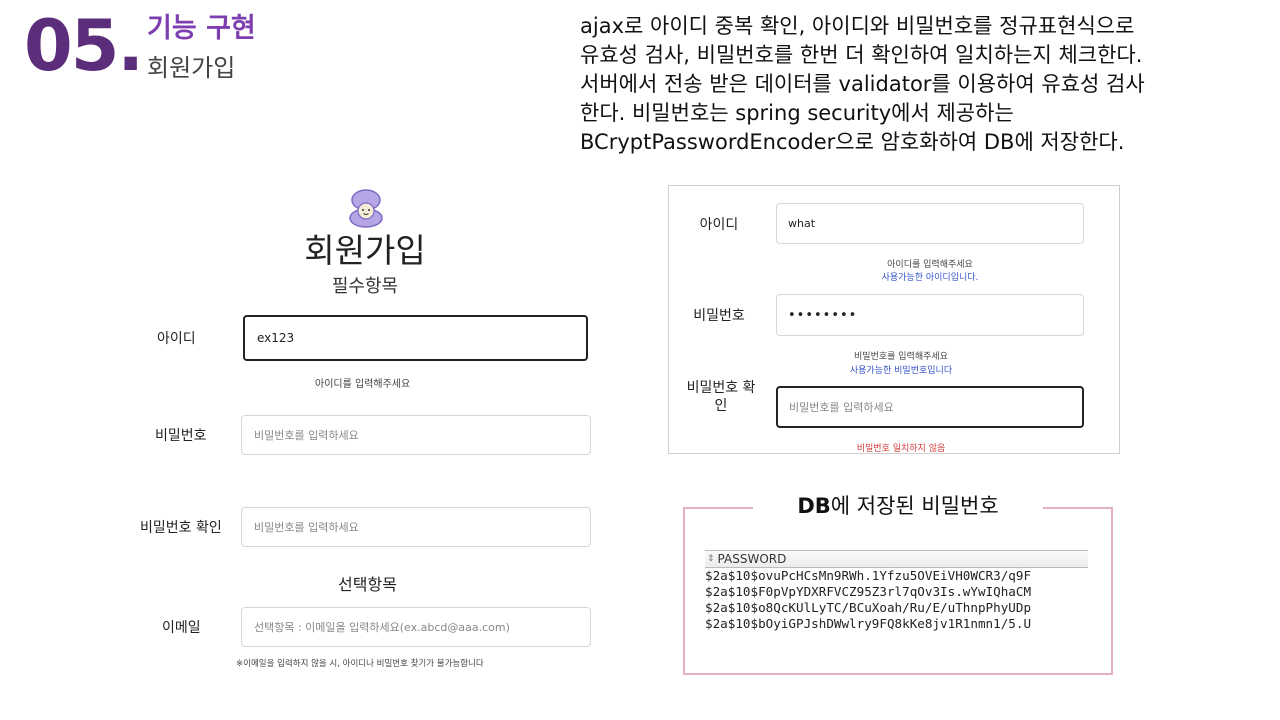 The height and width of the screenshot is (720, 1280). What do you see at coordinates (416, 627) in the screenshot?
I see `email-input: 선택항목 : 이메일을 입력하세요(ex.abcd@aaa.com)` at bounding box center [416, 627].